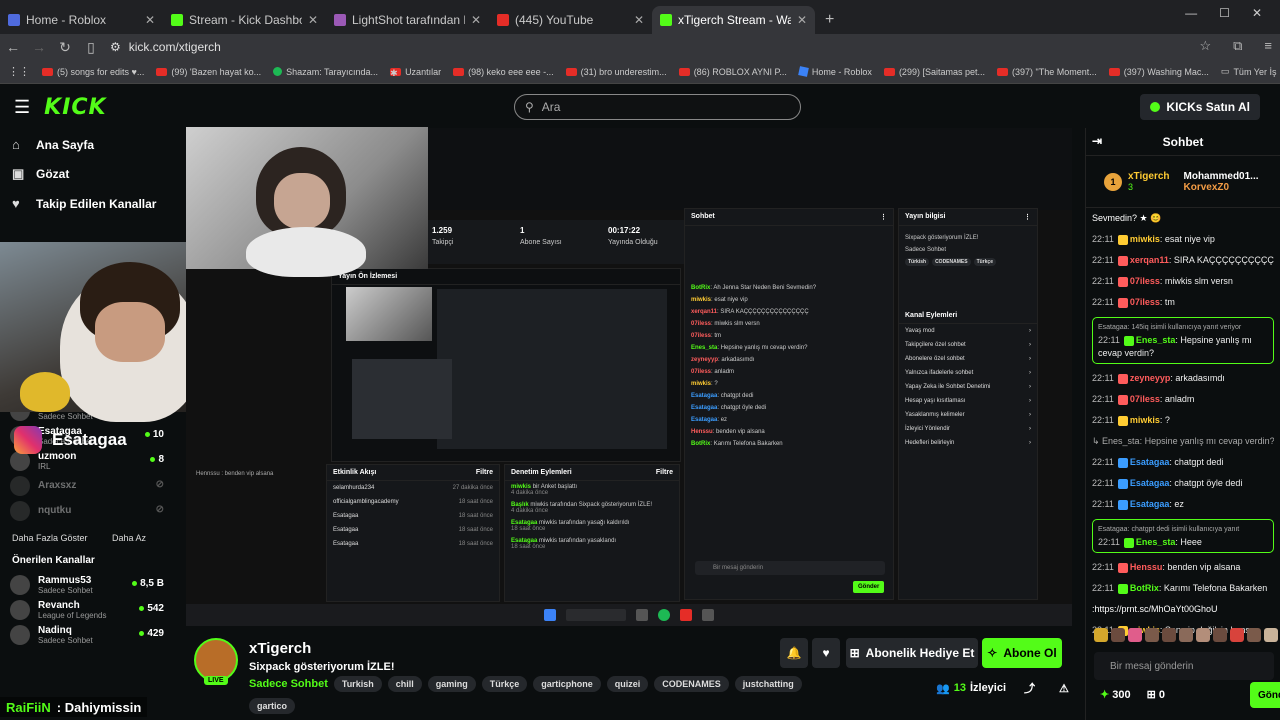 The height and width of the screenshot is (720, 1280). I want to click on favorite-button: ♥, so click(826, 653).